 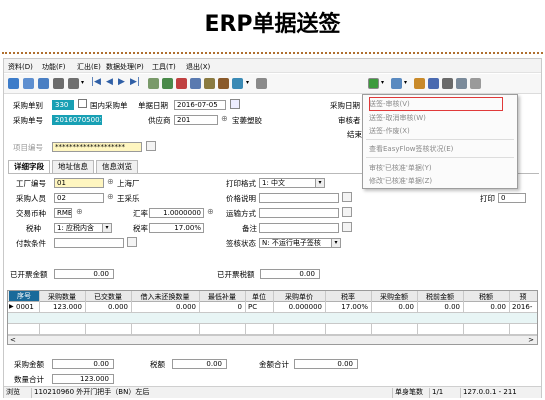 What do you see at coordinates (135, 82) in the screenshot?
I see `last-record-icon: ▶|` at bounding box center [135, 82].